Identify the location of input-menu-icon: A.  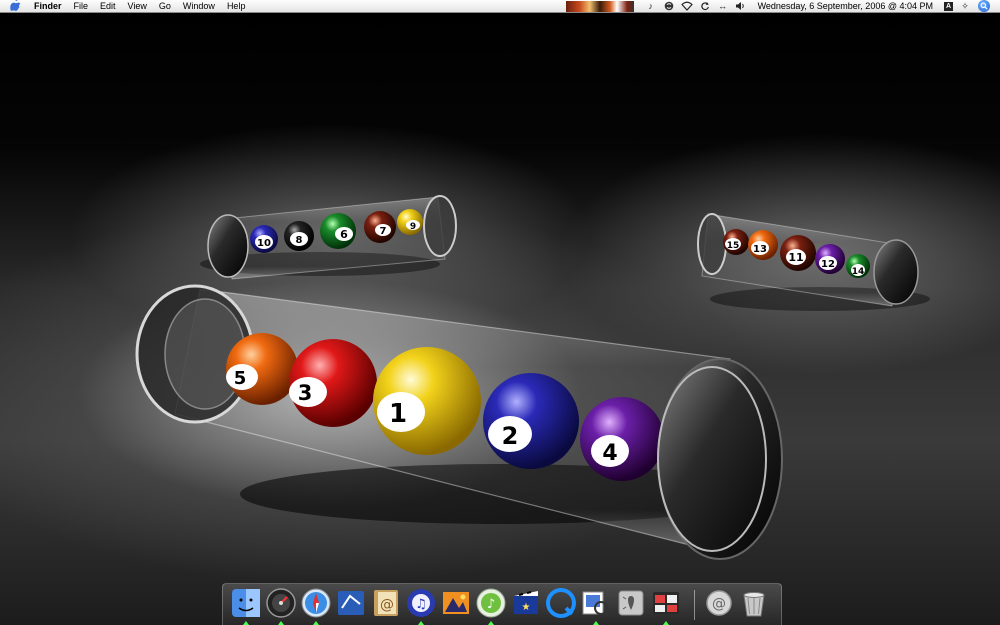
(948, 6).